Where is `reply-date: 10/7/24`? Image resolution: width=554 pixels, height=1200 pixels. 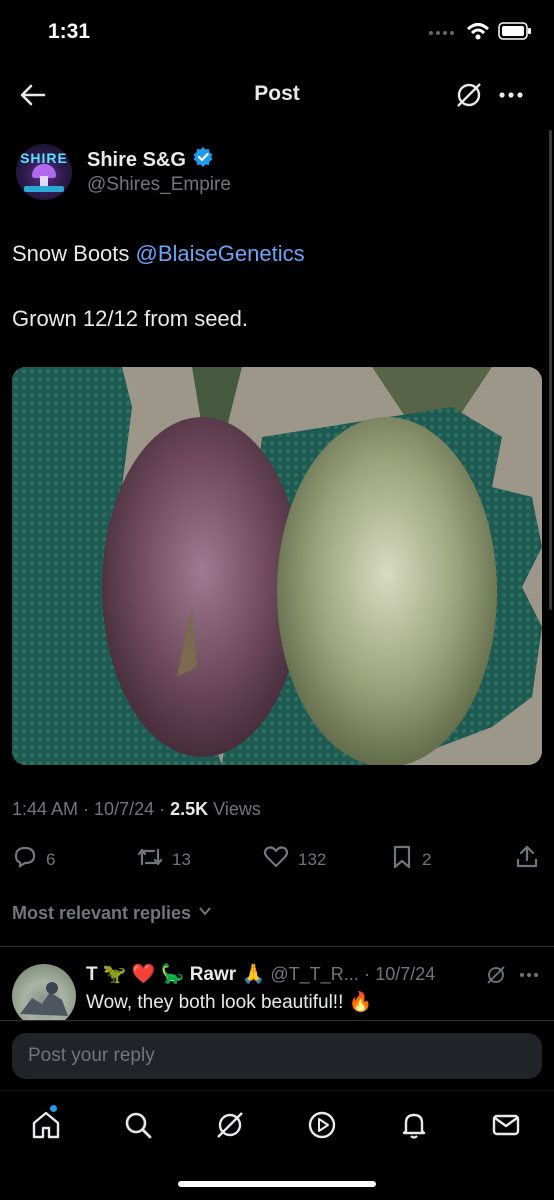 reply-date: 10/7/24 is located at coordinates (405, 974).